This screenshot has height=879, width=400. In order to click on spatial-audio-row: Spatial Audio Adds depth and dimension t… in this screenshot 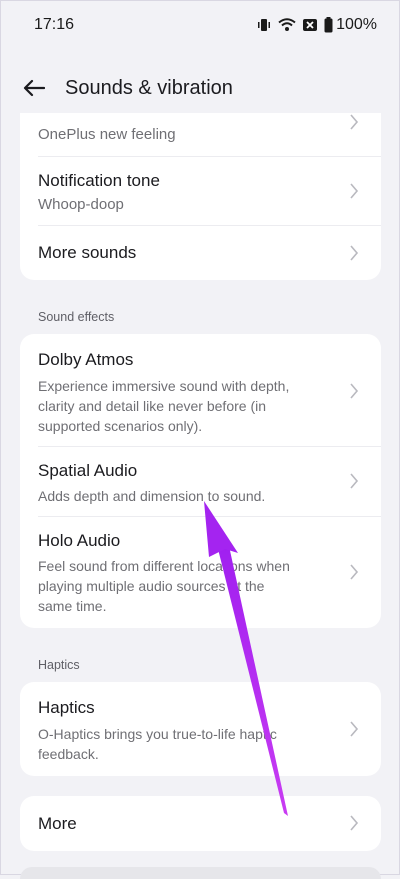, I will do `click(200, 481)`.